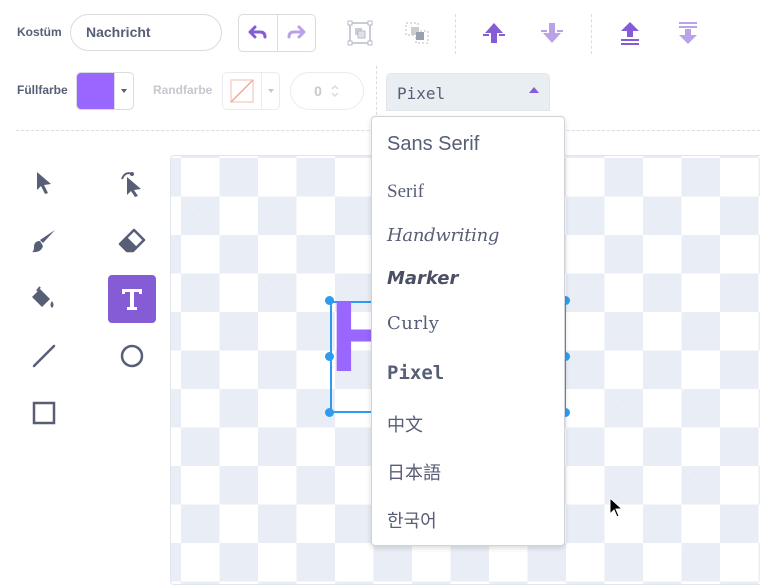 Image resolution: width=760 pixels, height=585 pixels. I want to click on backward-button, so click(552, 33).